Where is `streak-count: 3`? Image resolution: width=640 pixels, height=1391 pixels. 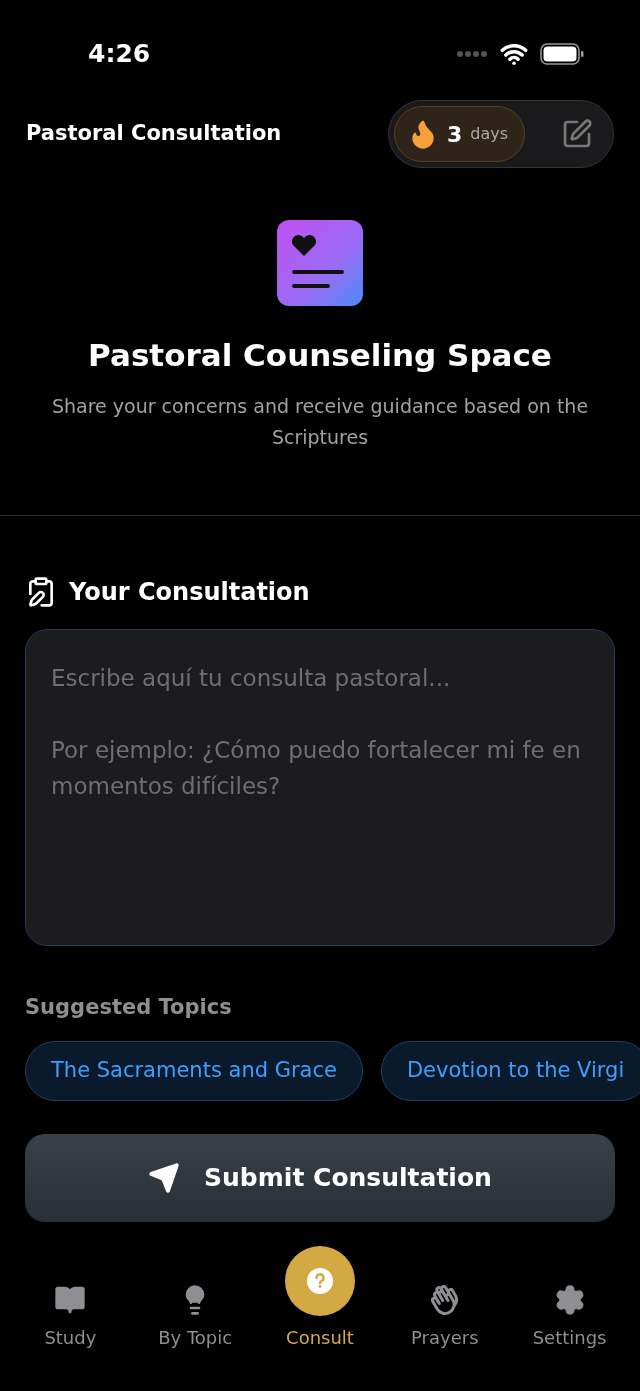 streak-count: 3 is located at coordinates (454, 134).